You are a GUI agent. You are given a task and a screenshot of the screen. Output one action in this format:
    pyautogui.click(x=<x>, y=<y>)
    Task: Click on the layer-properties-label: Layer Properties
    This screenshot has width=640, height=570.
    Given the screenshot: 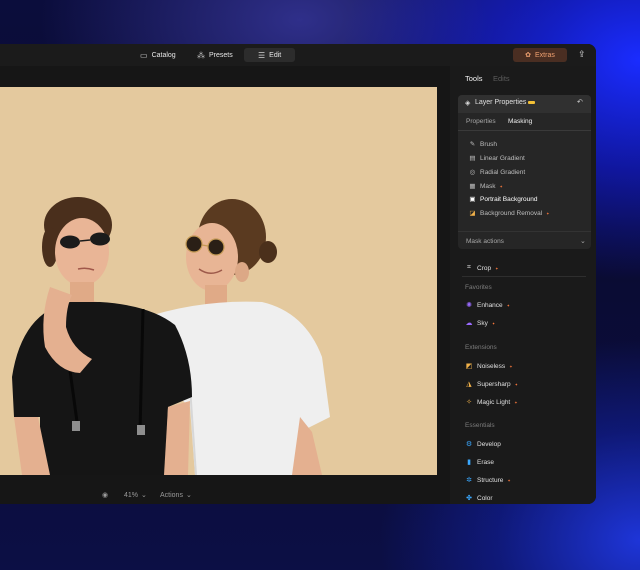 What is the action you would take?
    pyautogui.click(x=501, y=102)
    